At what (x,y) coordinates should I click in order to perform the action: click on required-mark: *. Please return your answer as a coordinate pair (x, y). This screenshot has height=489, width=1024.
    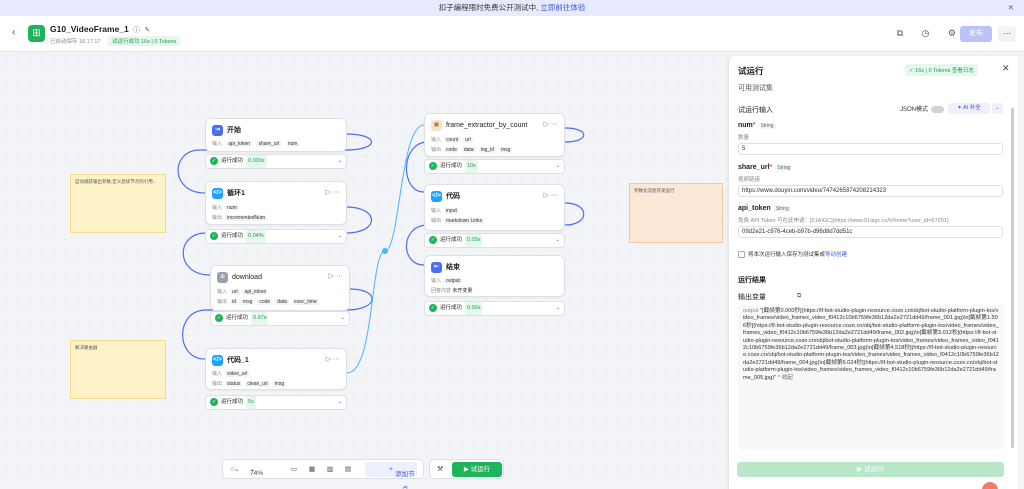
    Looking at the image, I should click on (754, 125).